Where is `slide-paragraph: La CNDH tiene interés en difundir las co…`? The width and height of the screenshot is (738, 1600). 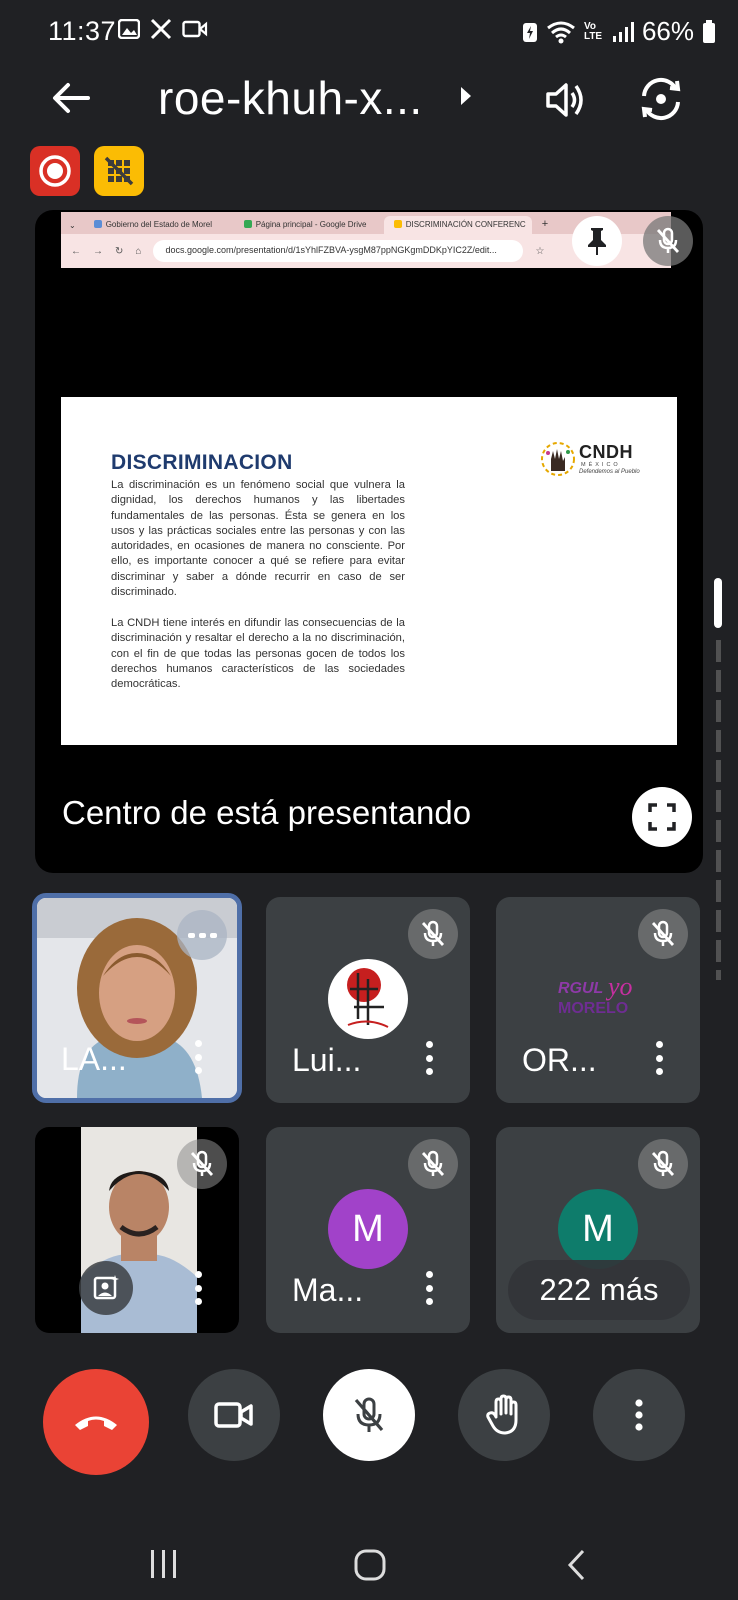 slide-paragraph: La CNDH tiene interés en difundir las co… is located at coordinates (258, 654).